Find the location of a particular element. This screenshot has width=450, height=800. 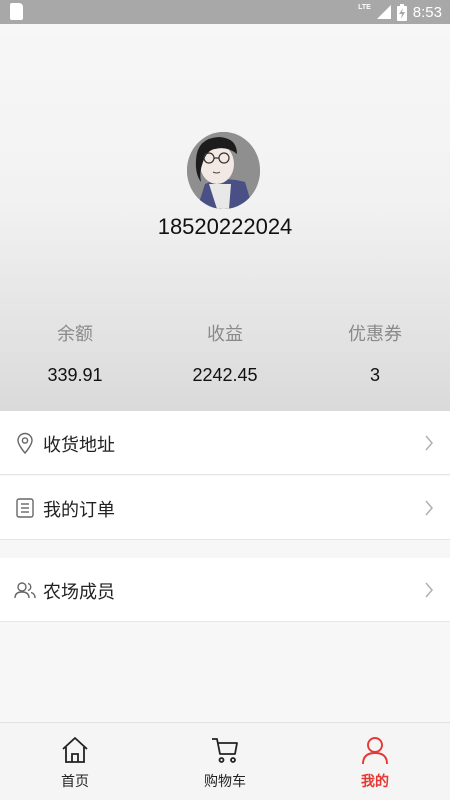

stat-label: 余额 is located at coordinates (75, 334).